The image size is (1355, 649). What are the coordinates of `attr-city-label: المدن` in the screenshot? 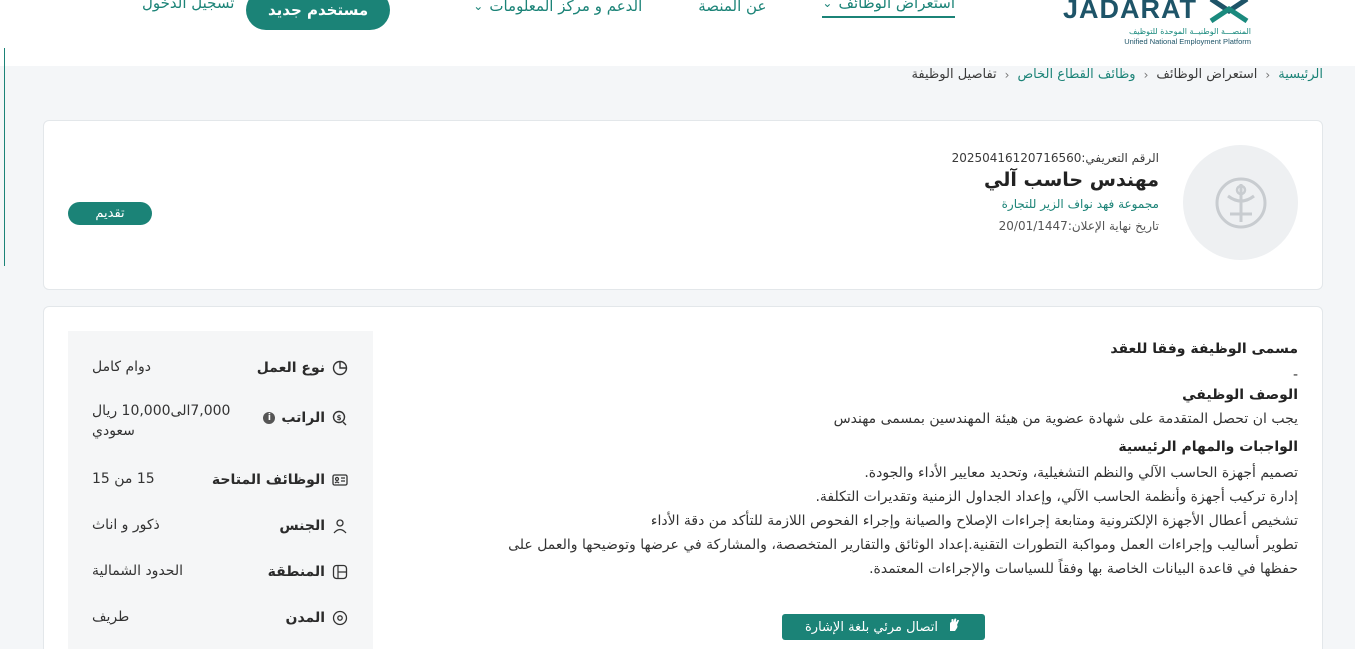 It's located at (305, 618).